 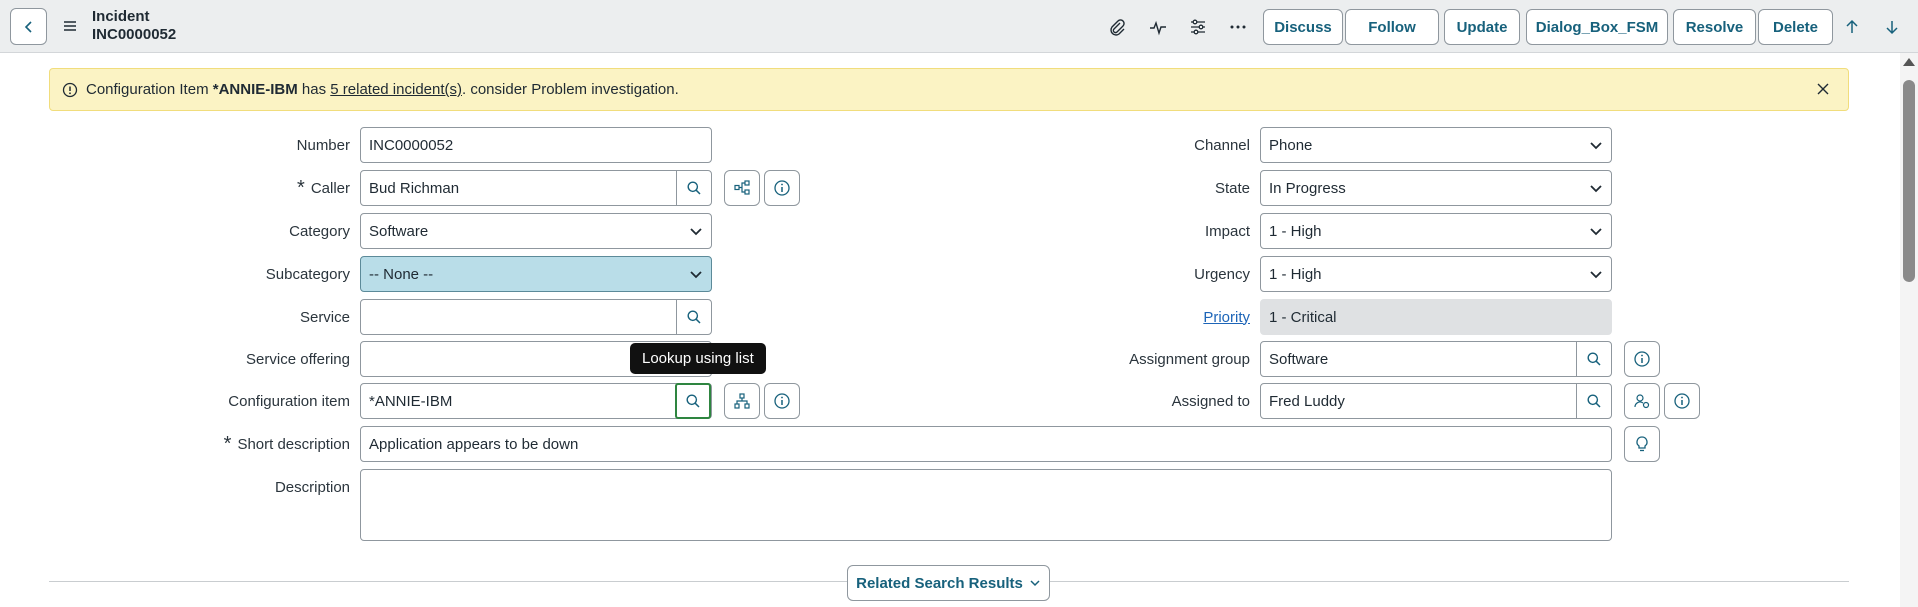 I want to click on number-label: Number, so click(x=323, y=145).